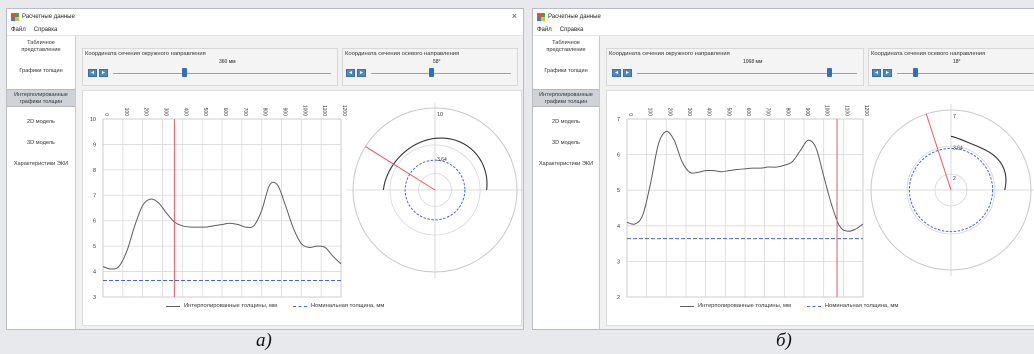  Describe the element at coordinates (225, 112) in the screenshot. I see `x-tick-label: 600` at that location.